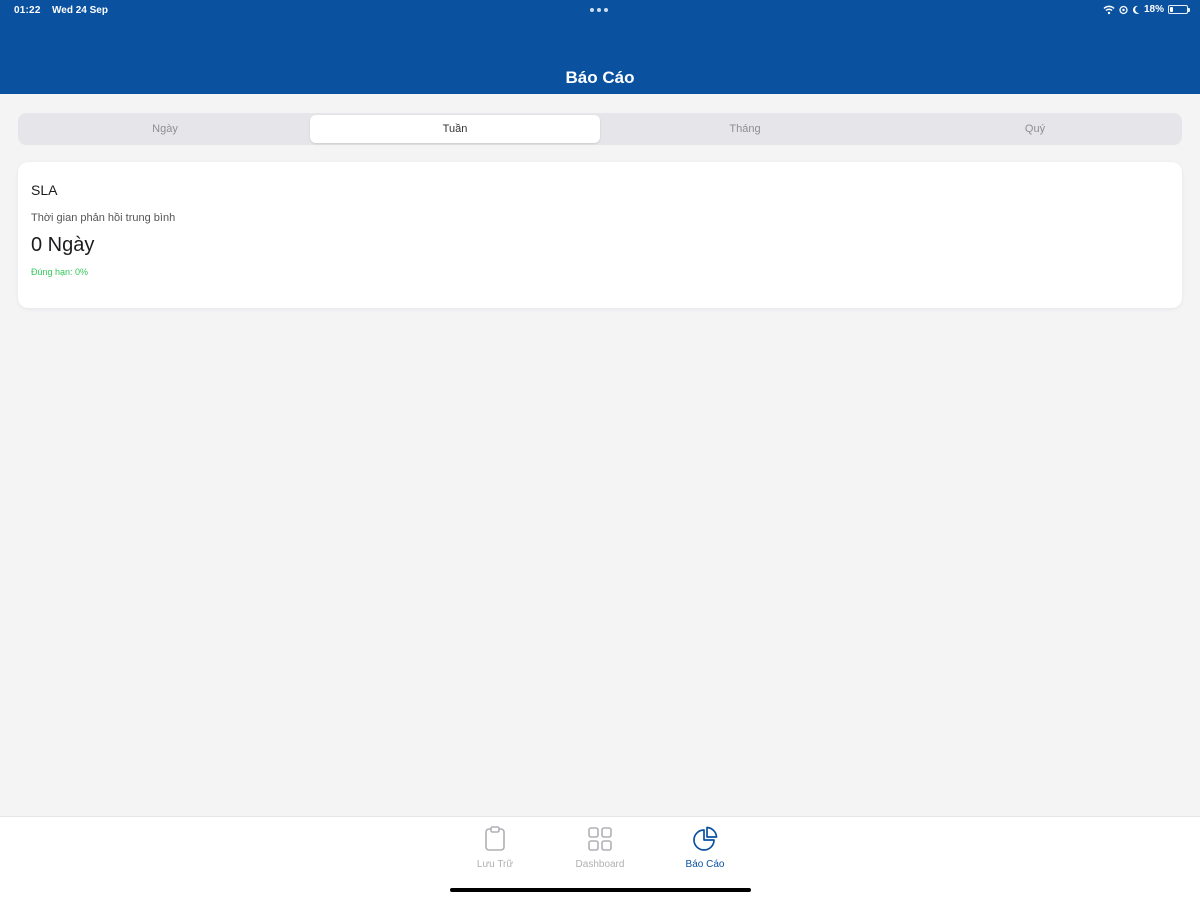  I want to click on tab-dashboard: Dashboard, so click(600, 847).